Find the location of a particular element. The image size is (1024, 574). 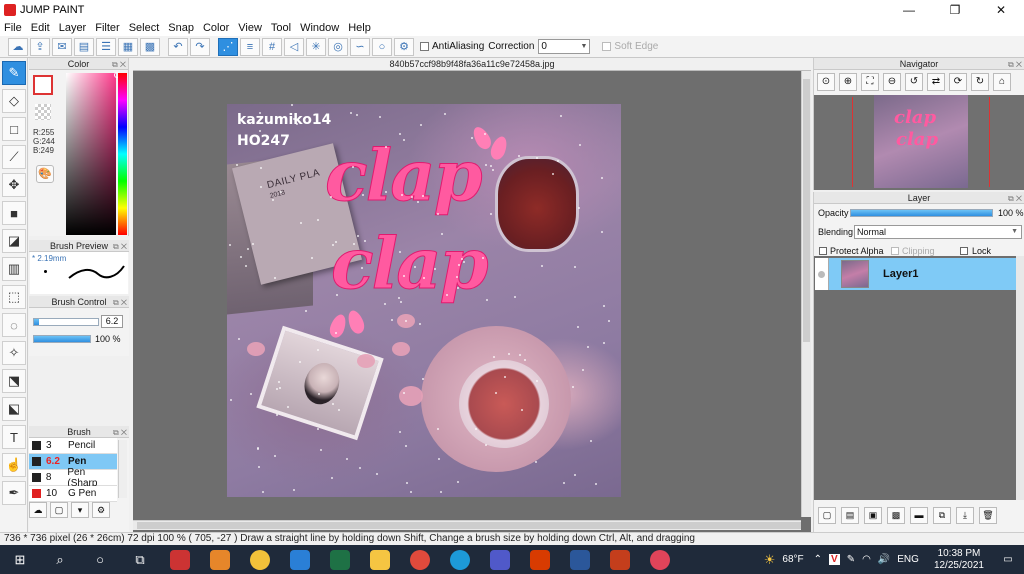

eraser-tool-icon: ◇ is located at coordinates (14, 101).